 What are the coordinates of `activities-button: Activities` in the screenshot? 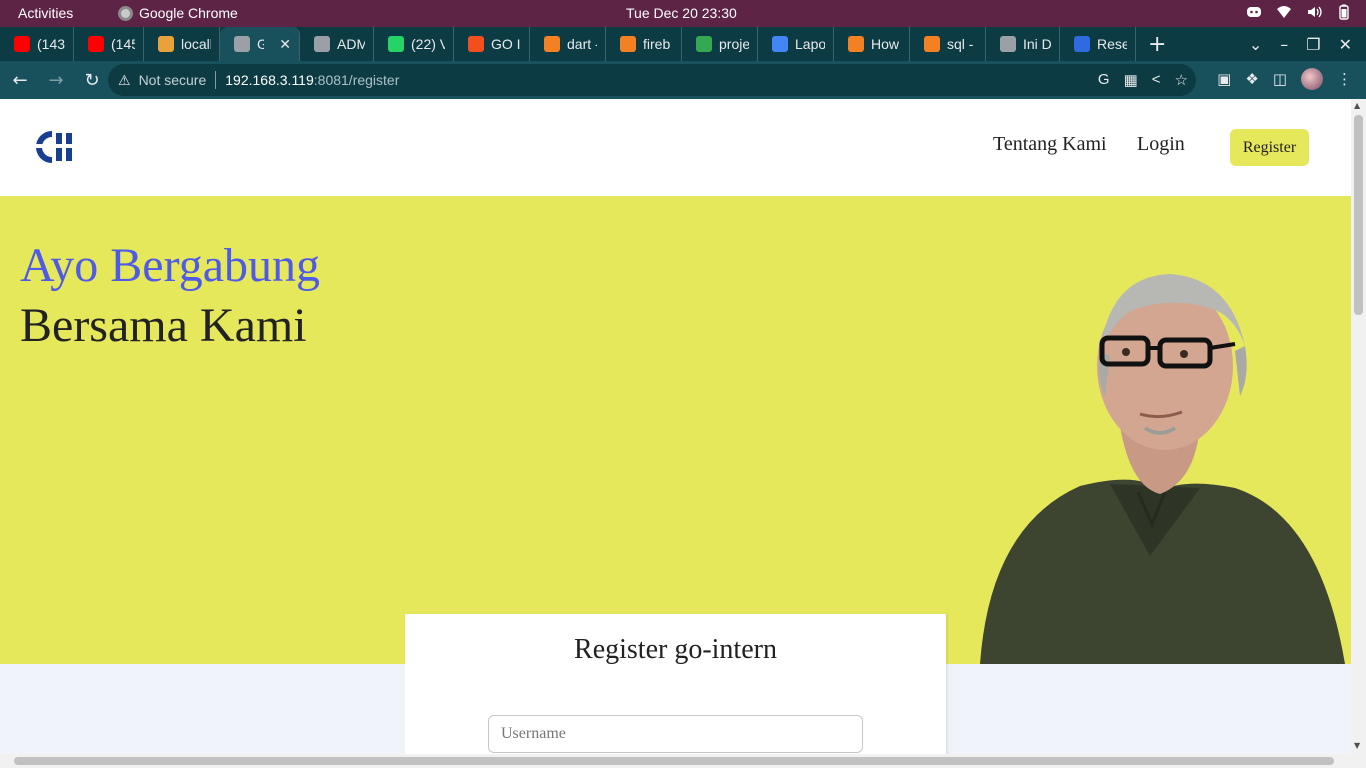 It's located at (45, 13).